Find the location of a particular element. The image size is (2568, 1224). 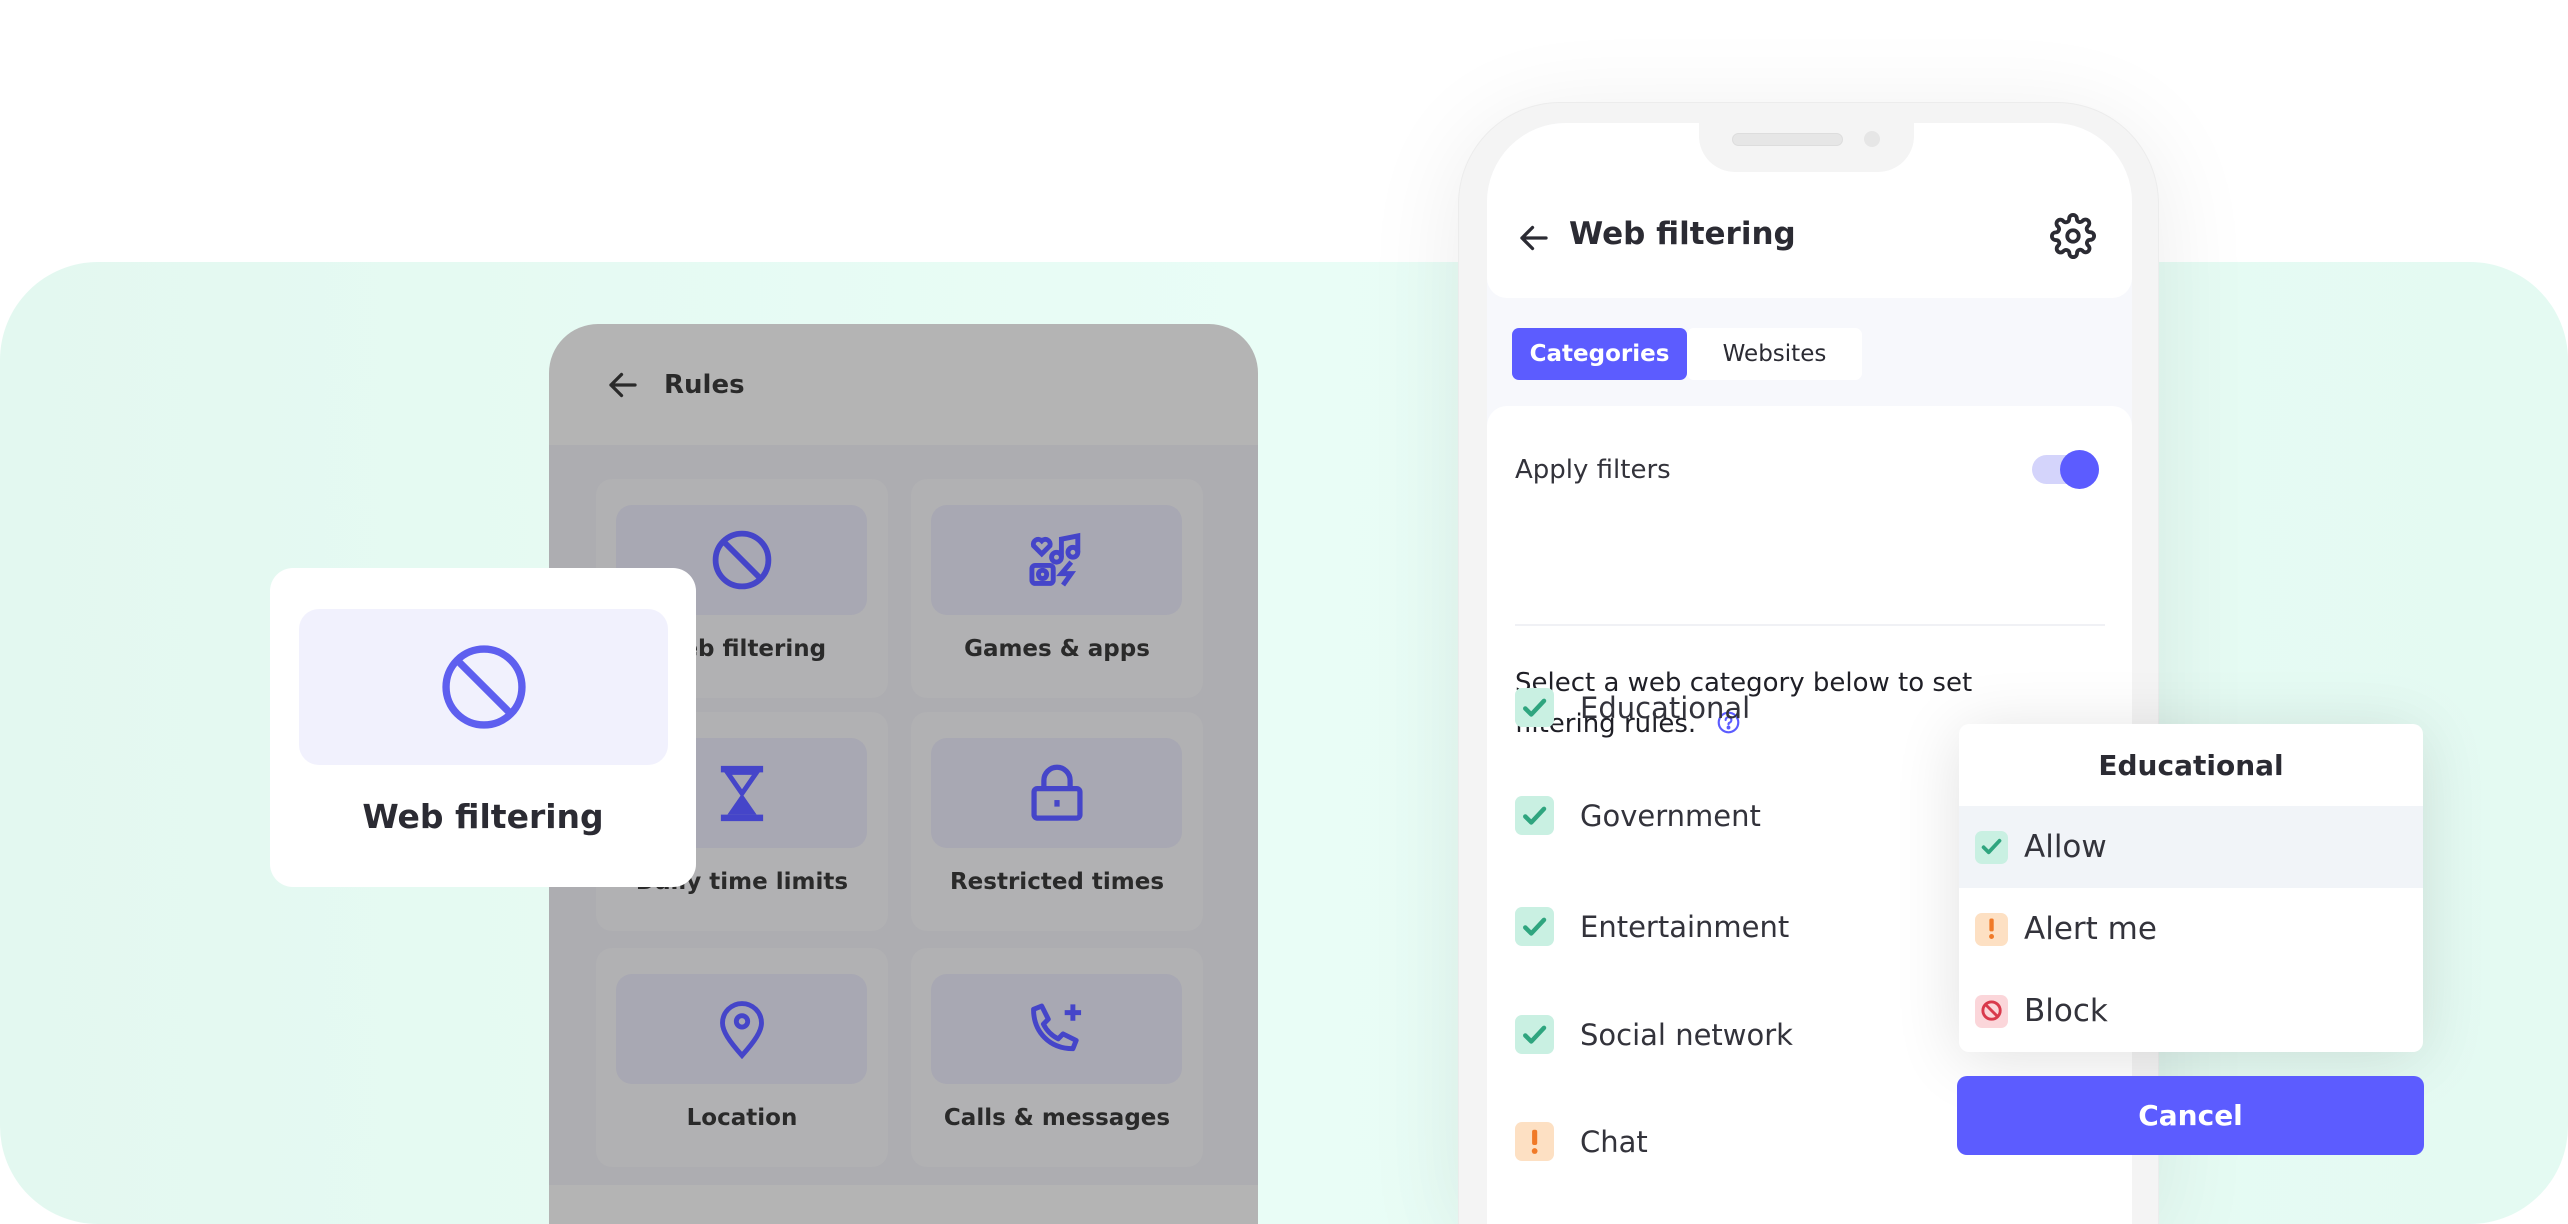

rule-games-apps: Games & apps is located at coordinates (1057, 588).